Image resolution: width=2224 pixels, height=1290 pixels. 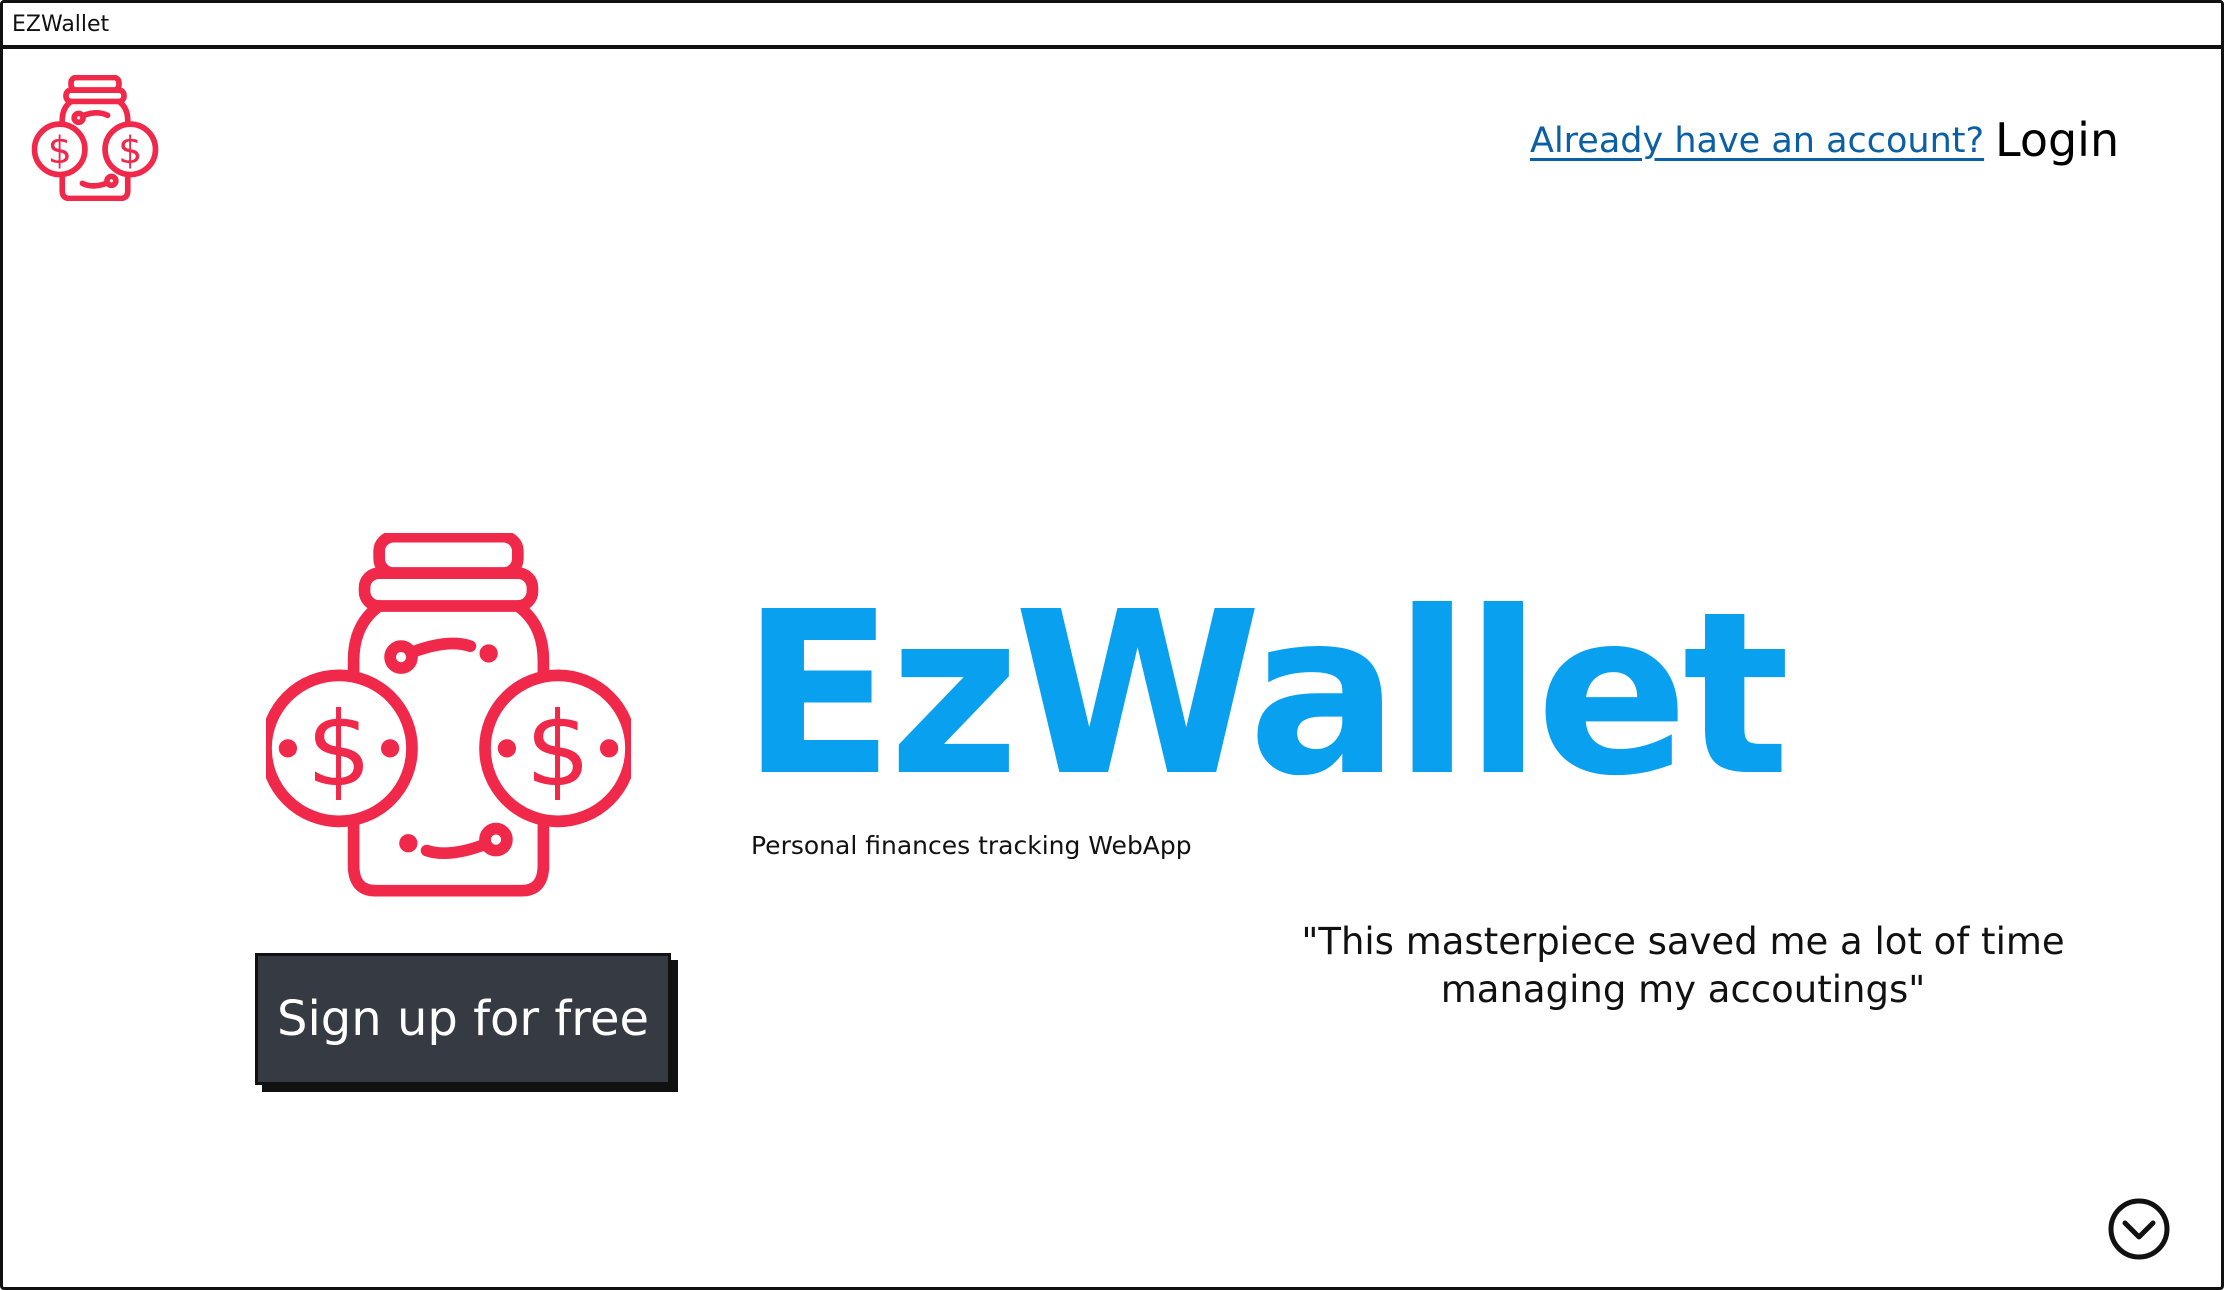 What do you see at coordinates (2139, 1229) in the screenshot?
I see `chevron-down-circle-icon` at bounding box center [2139, 1229].